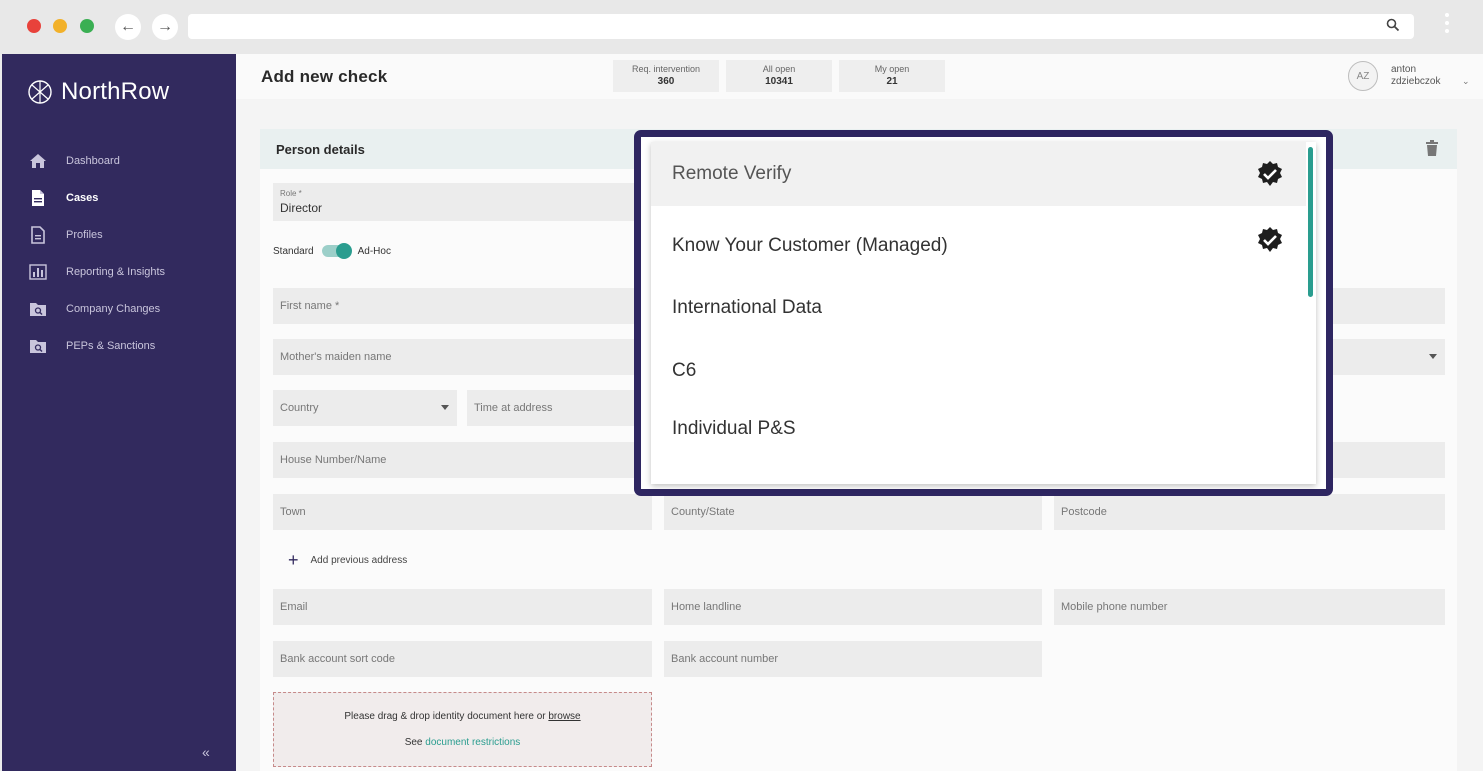 This screenshot has width=1483, height=771. I want to click on sidebar-item-peps-sanctions: PEPs & Sanctions, so click(119, 345).